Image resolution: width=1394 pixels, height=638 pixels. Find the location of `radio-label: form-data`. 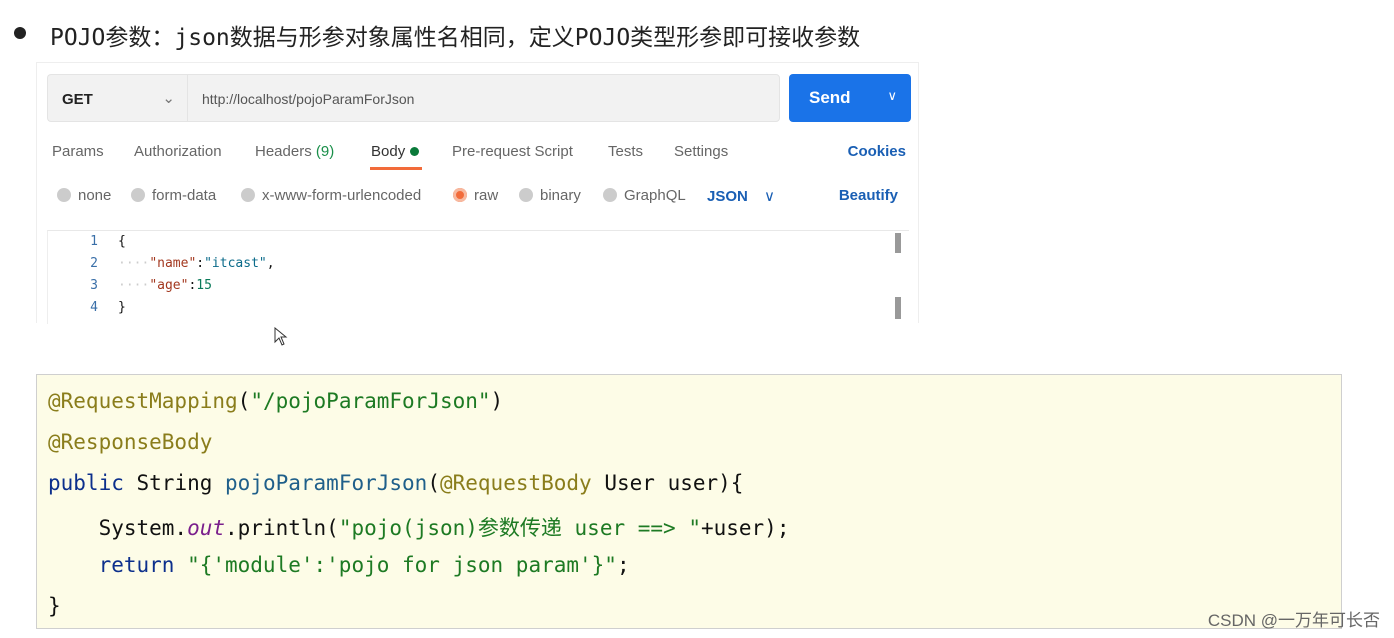

radio-label: form-data is located at coordinates (184, 195).